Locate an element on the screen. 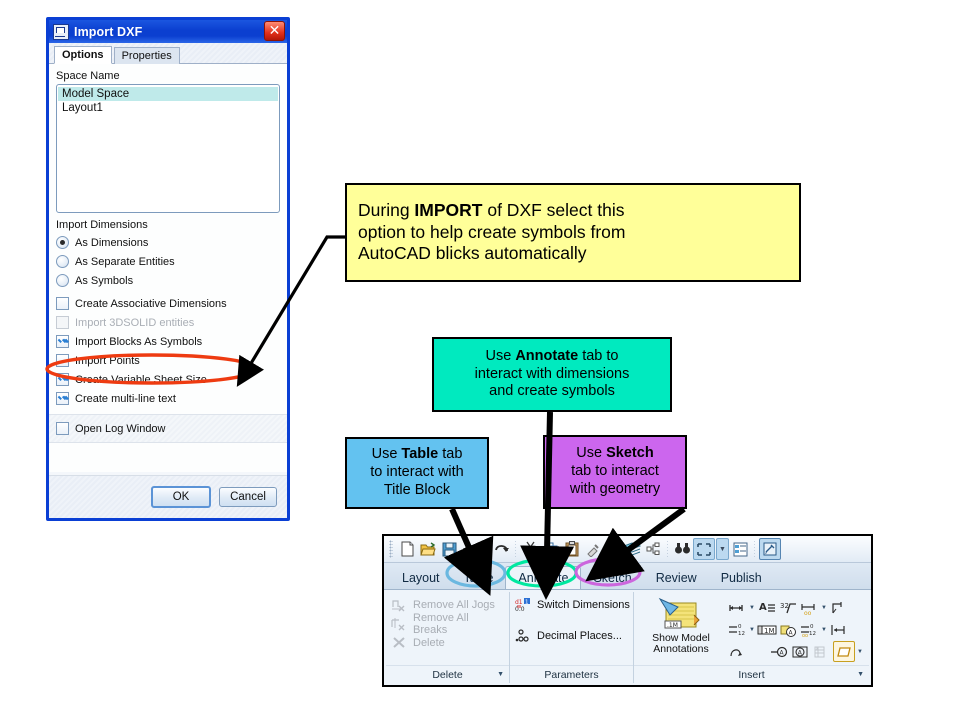 The height and width of the screenshot is (720, 960). new-document-icon is located at coordinates (407, 549).